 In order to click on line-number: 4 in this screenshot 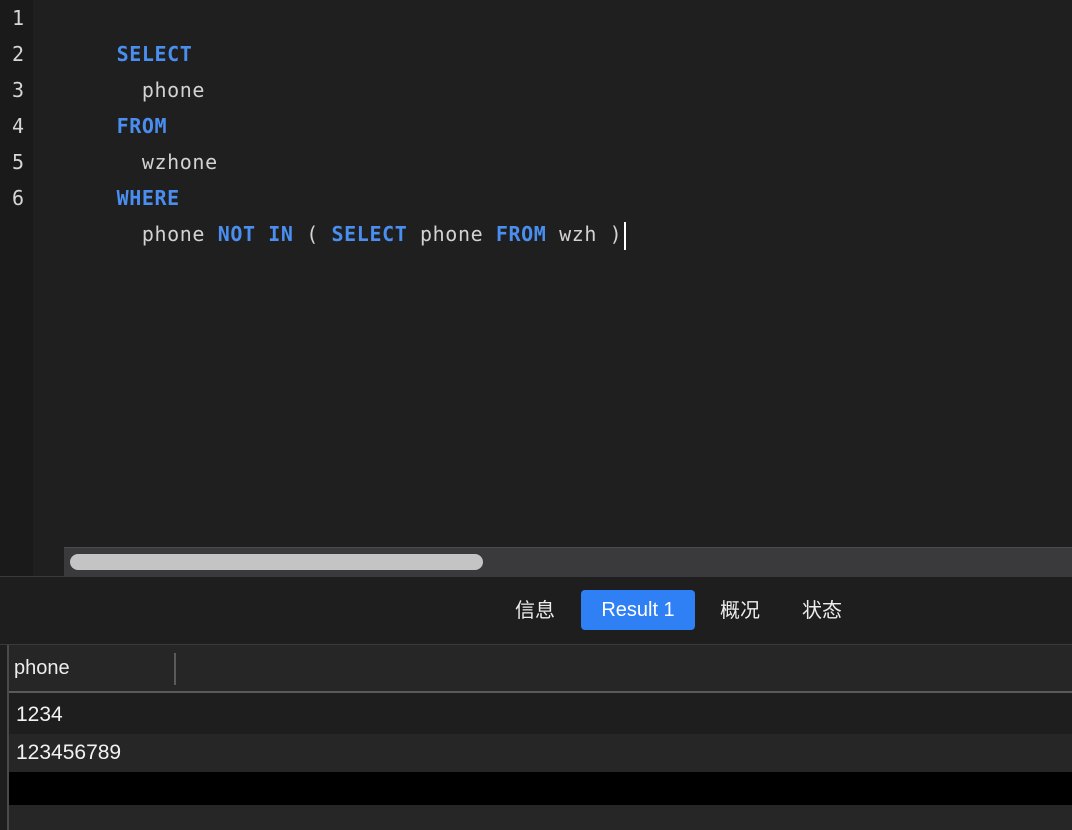, I will do `click(18, 126)`.